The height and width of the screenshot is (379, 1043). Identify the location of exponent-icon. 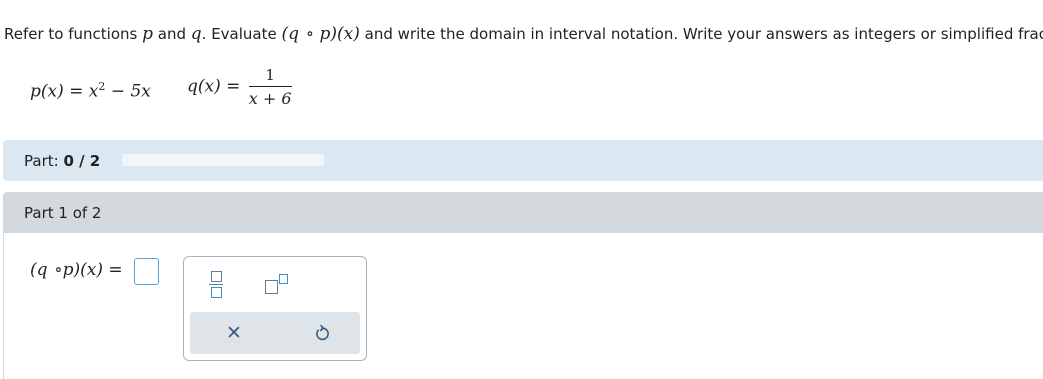
(277, 285).